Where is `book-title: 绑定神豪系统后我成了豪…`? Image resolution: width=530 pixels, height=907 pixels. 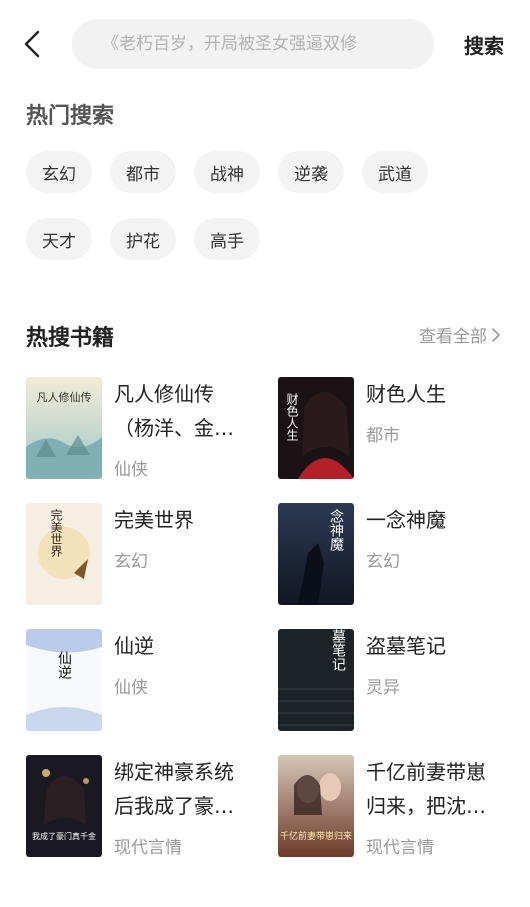
book-title: 绑定神豪系统后我成了豪… is located at coordinates (174, 789).